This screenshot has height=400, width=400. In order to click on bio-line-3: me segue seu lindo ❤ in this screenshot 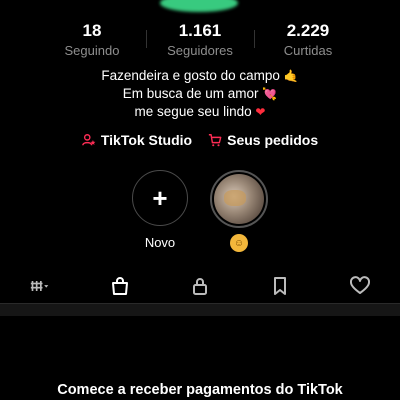, I will do `click(200, 111)`.